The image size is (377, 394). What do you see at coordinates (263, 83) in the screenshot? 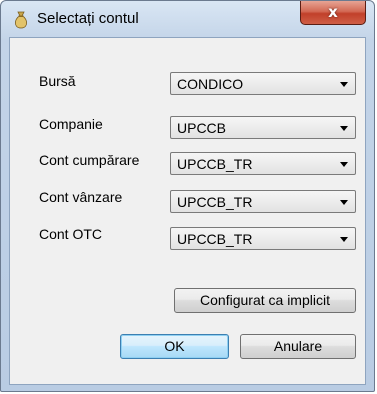
I see `select-bursa: CONDICO` at bounding box center [263, 83].